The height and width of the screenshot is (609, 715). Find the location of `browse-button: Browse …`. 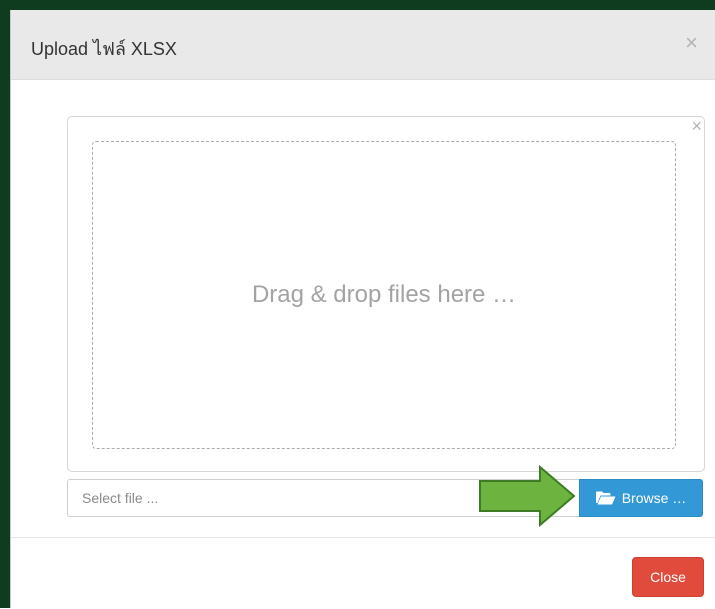

browse-button: Browse … is located at coordinates (641, 498).